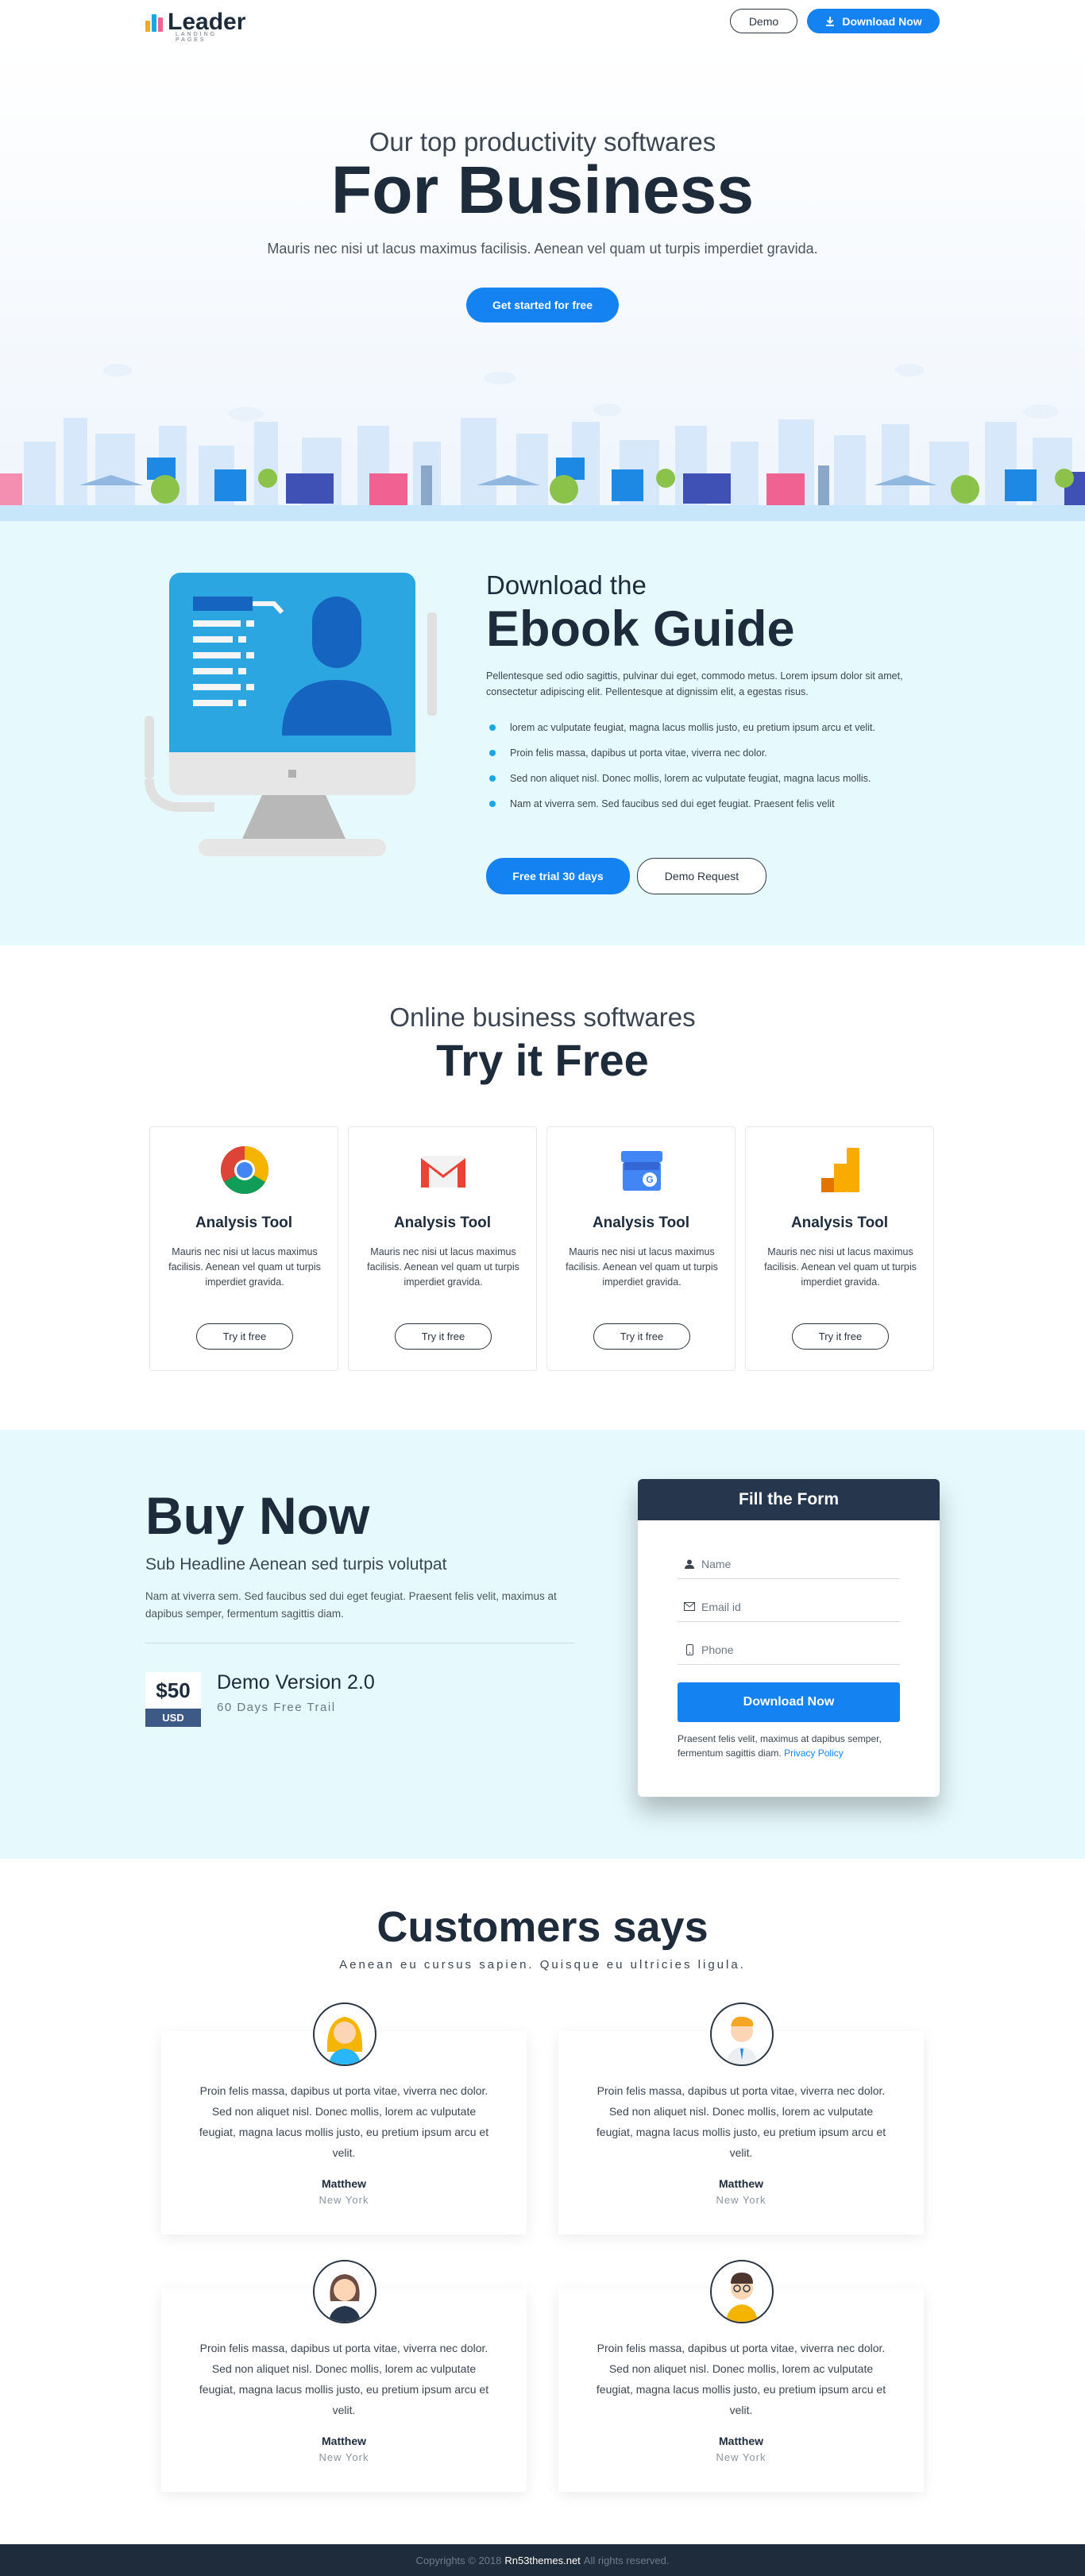 The image size is (1085, 2576). Describe the element at coordinates (690, 1564) in the screenshot. I see `user-icon` at that location.